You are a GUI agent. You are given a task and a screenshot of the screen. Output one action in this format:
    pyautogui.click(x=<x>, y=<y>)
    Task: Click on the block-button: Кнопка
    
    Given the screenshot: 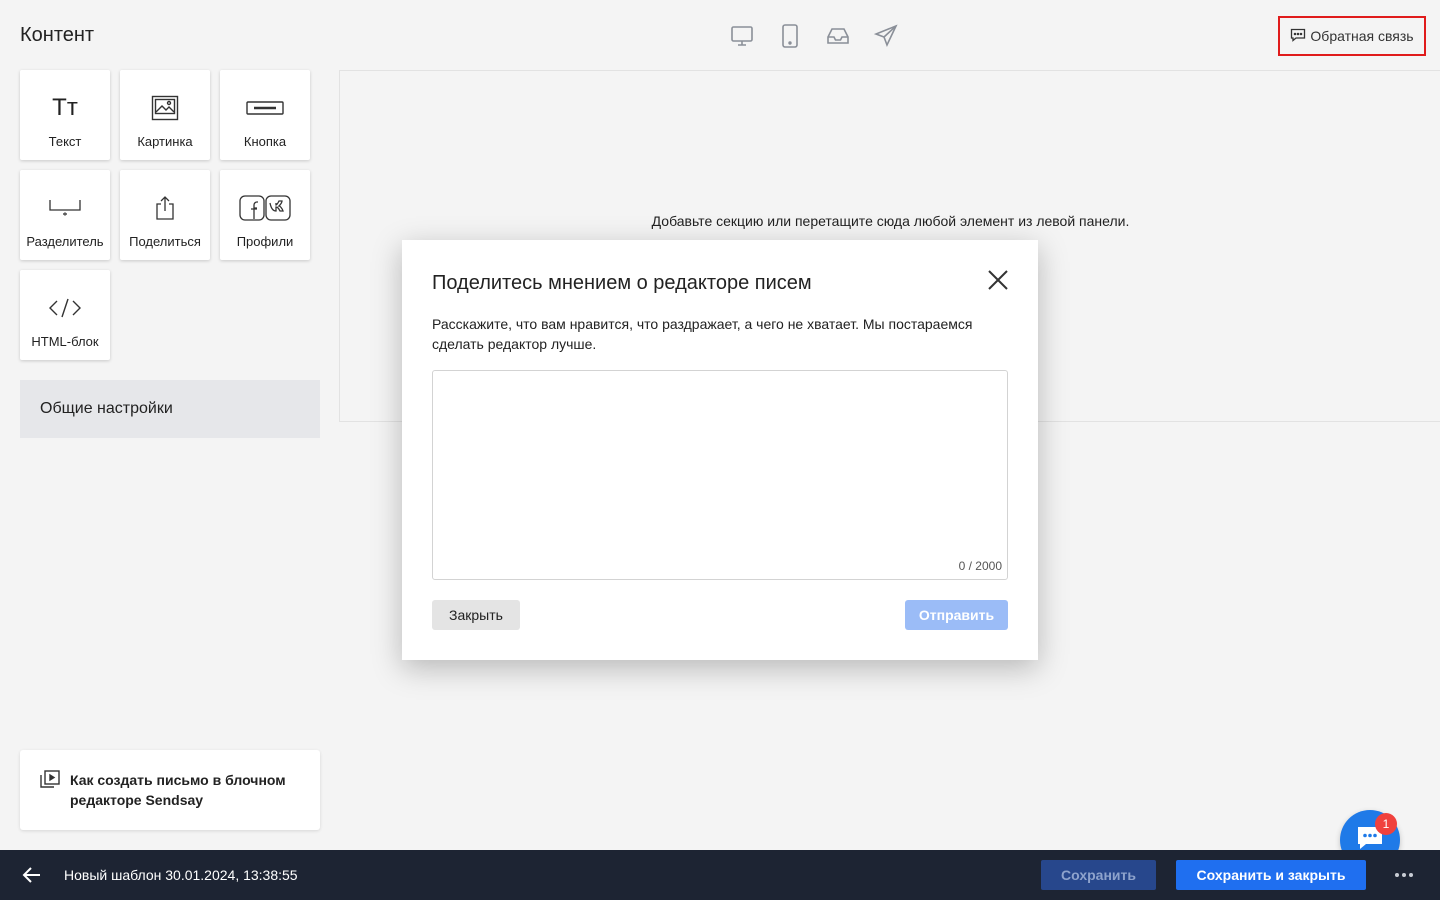 What is the action you would take?
    pyautogui.click(x=265, y=115)
    